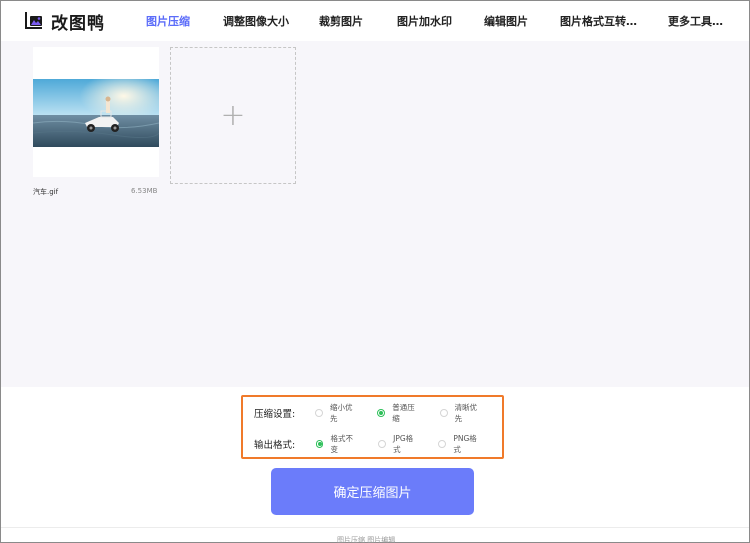 The width and height of the screenshot is (750, 543). Describe the element at coordinates (341, 413) in the screenshot. I see `option-label: 缩小优先` at that location.